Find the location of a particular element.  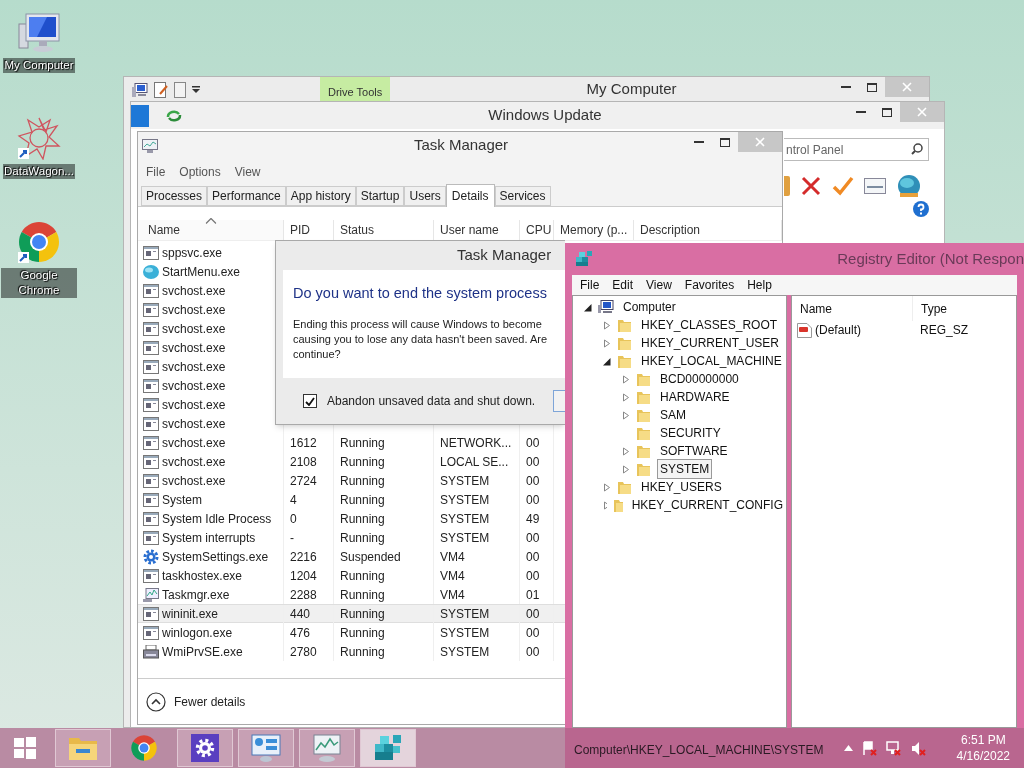

tab: Performance is located at coordinates (246, 196).